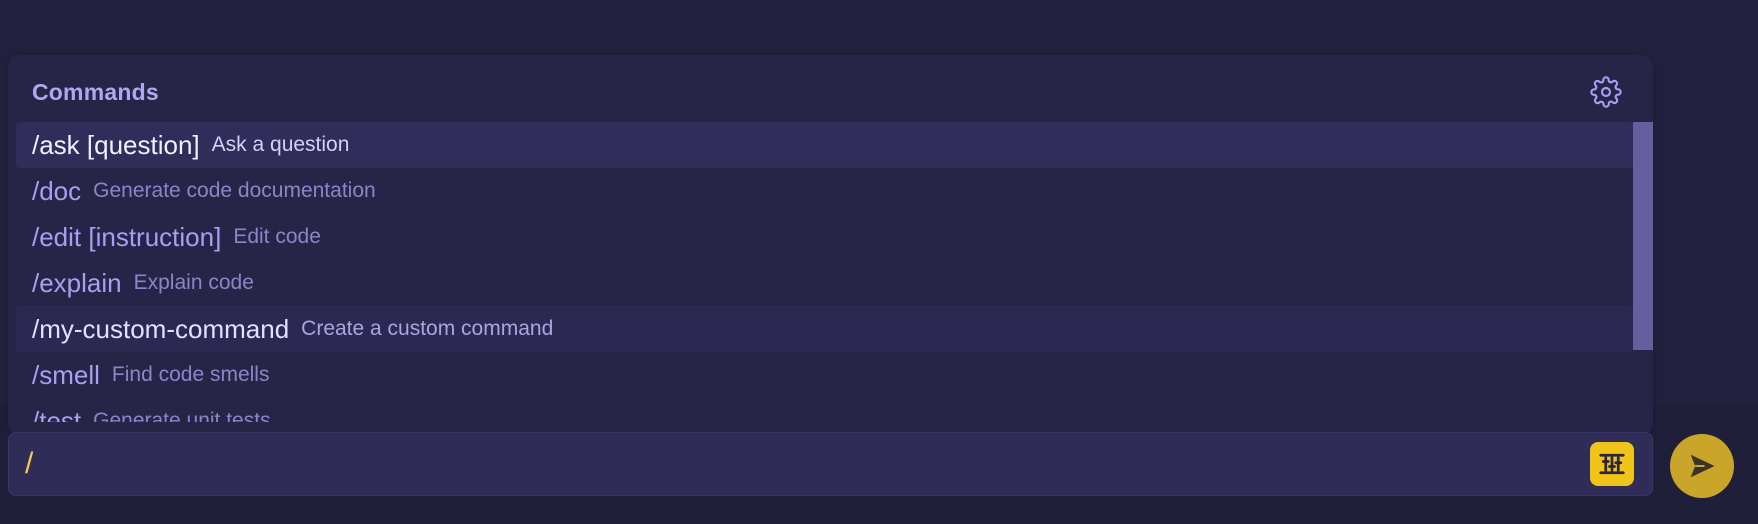  I want to click on command-description: Ask a question, so click(280, 144).